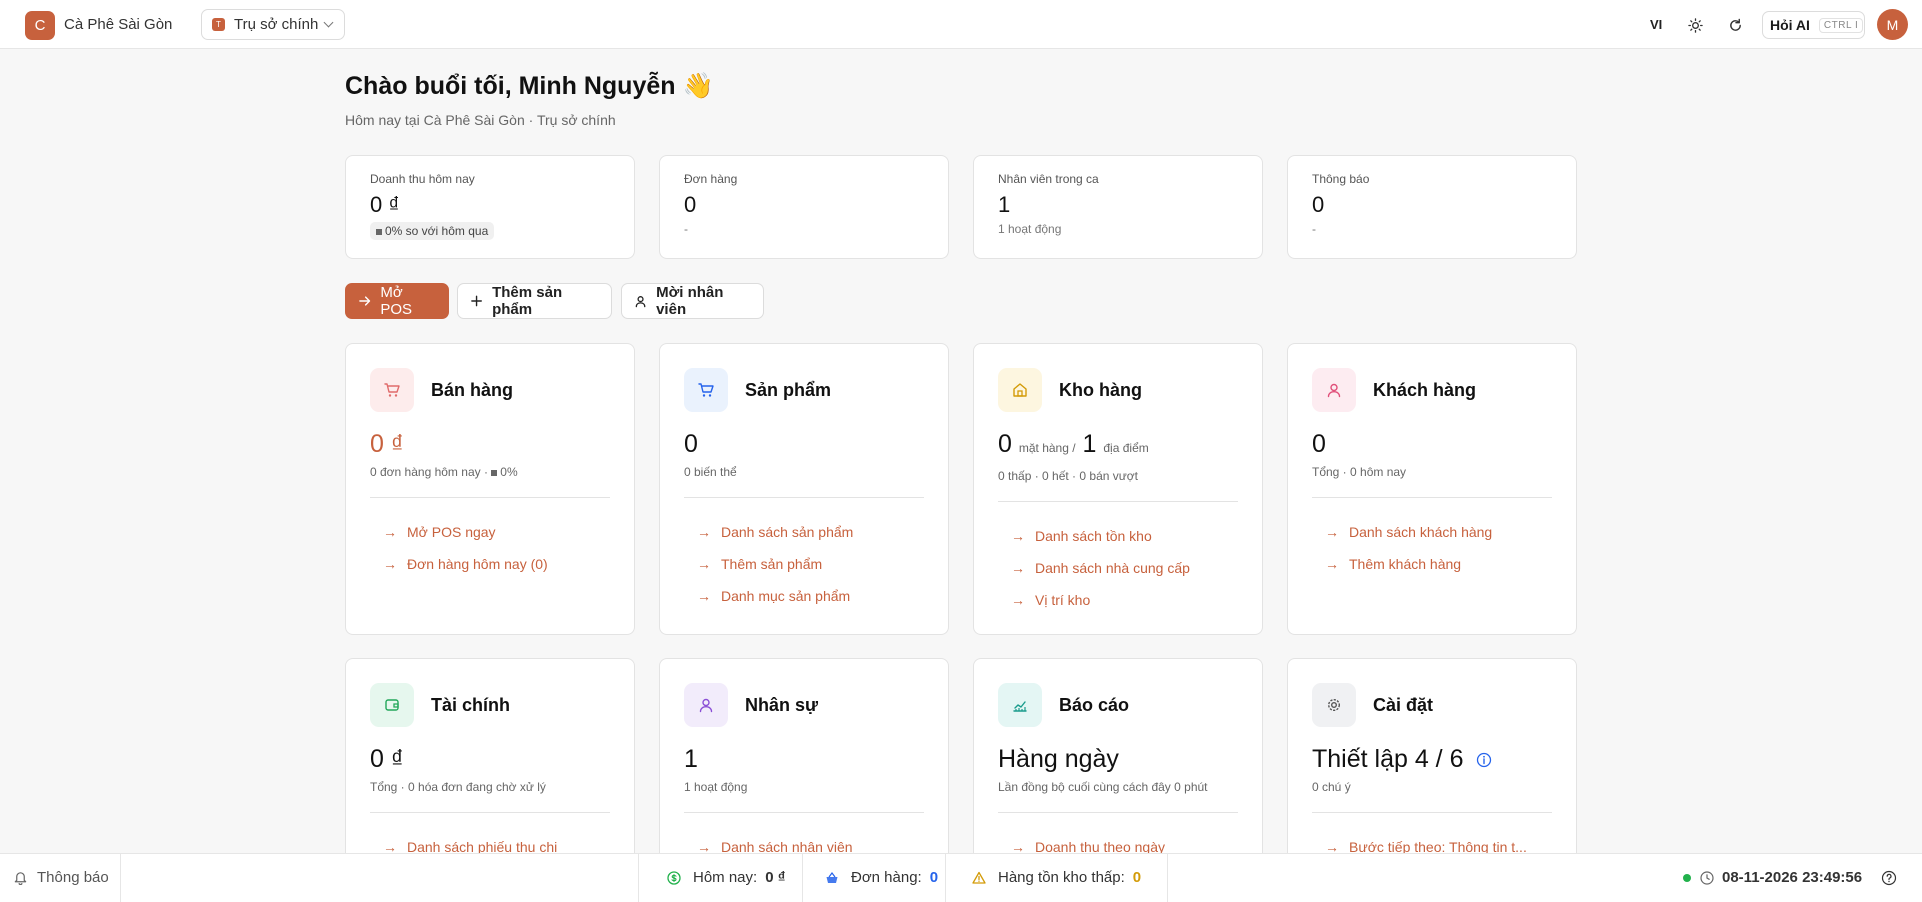 The image size is (1922, 902). I want to click on link-label: Mở POS ngay, so click(451, 532).